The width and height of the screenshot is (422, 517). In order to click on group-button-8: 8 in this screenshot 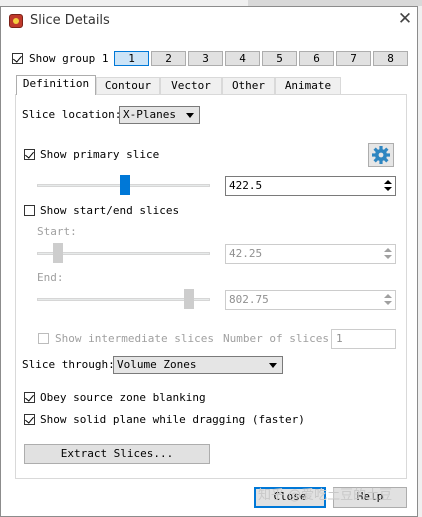, I will do `click(390, 58)`.